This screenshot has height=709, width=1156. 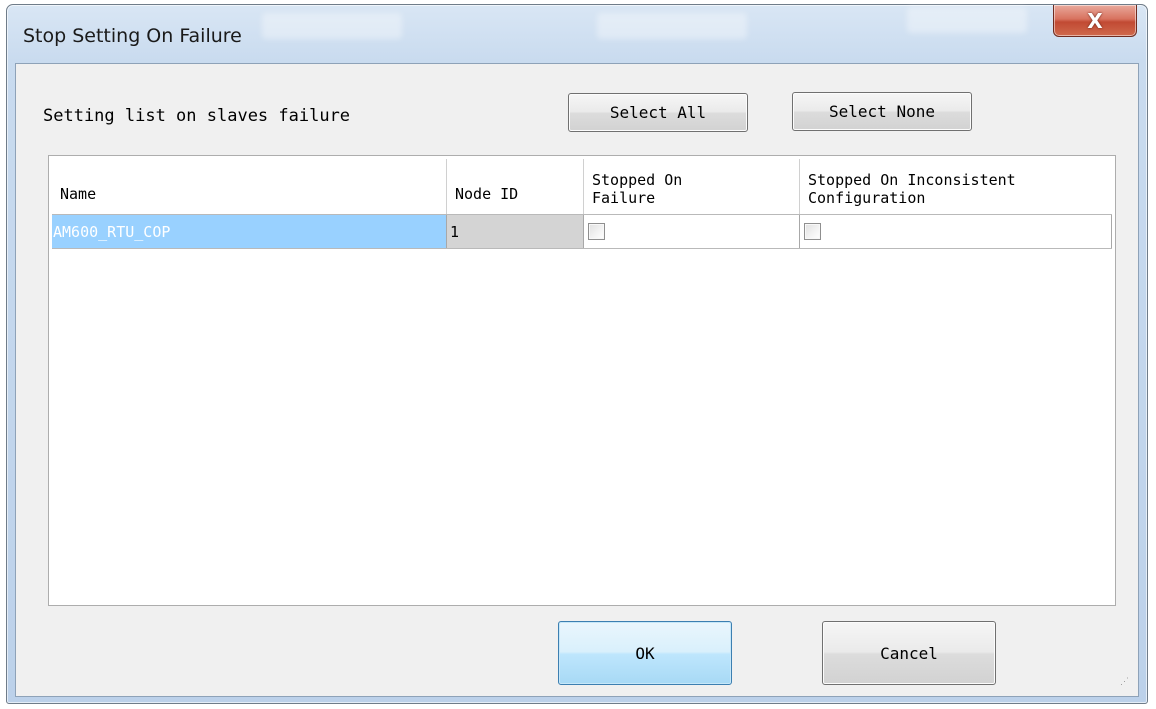 What do you see at coordinates (515, 231) in the screenshot?
I see `cell-node-id: 1` at bounding box center [515, 231].